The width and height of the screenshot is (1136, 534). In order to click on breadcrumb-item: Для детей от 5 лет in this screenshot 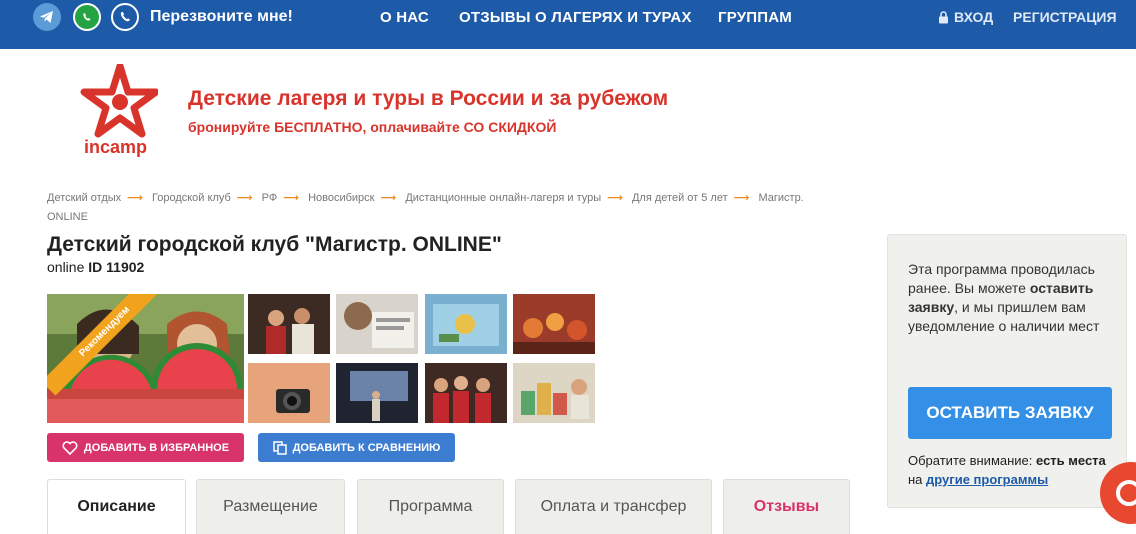, I will do `click(680, 198)`.